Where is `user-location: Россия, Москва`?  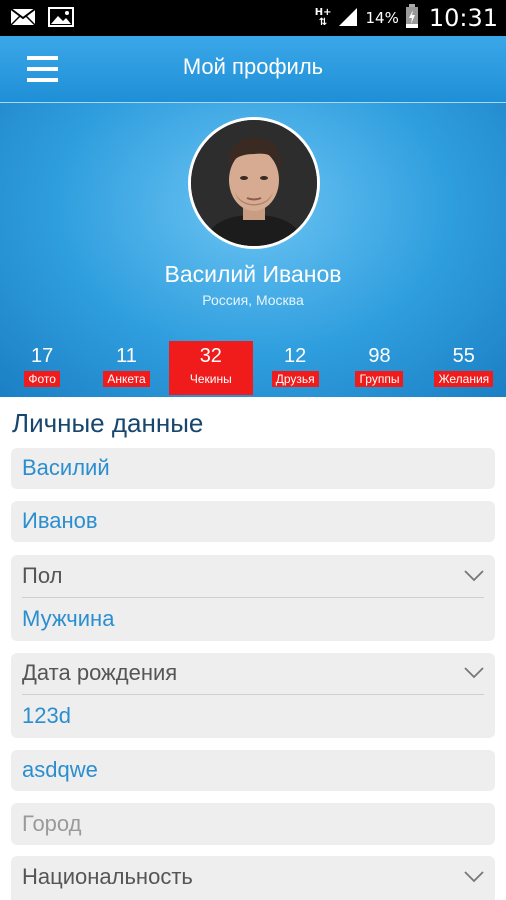 user-location: Россия, Москва is located at coordinates (253, 300).